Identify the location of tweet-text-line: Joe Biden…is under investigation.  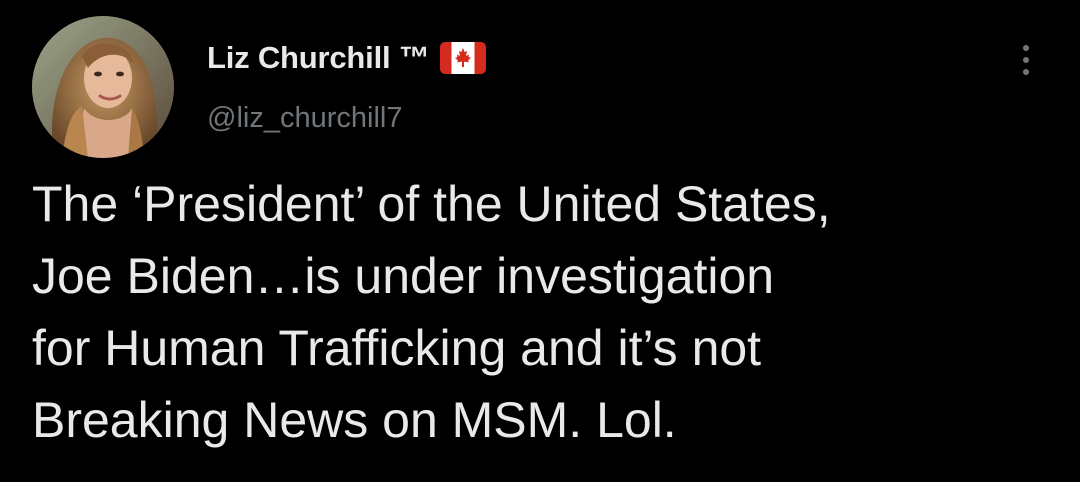
(403, 276).